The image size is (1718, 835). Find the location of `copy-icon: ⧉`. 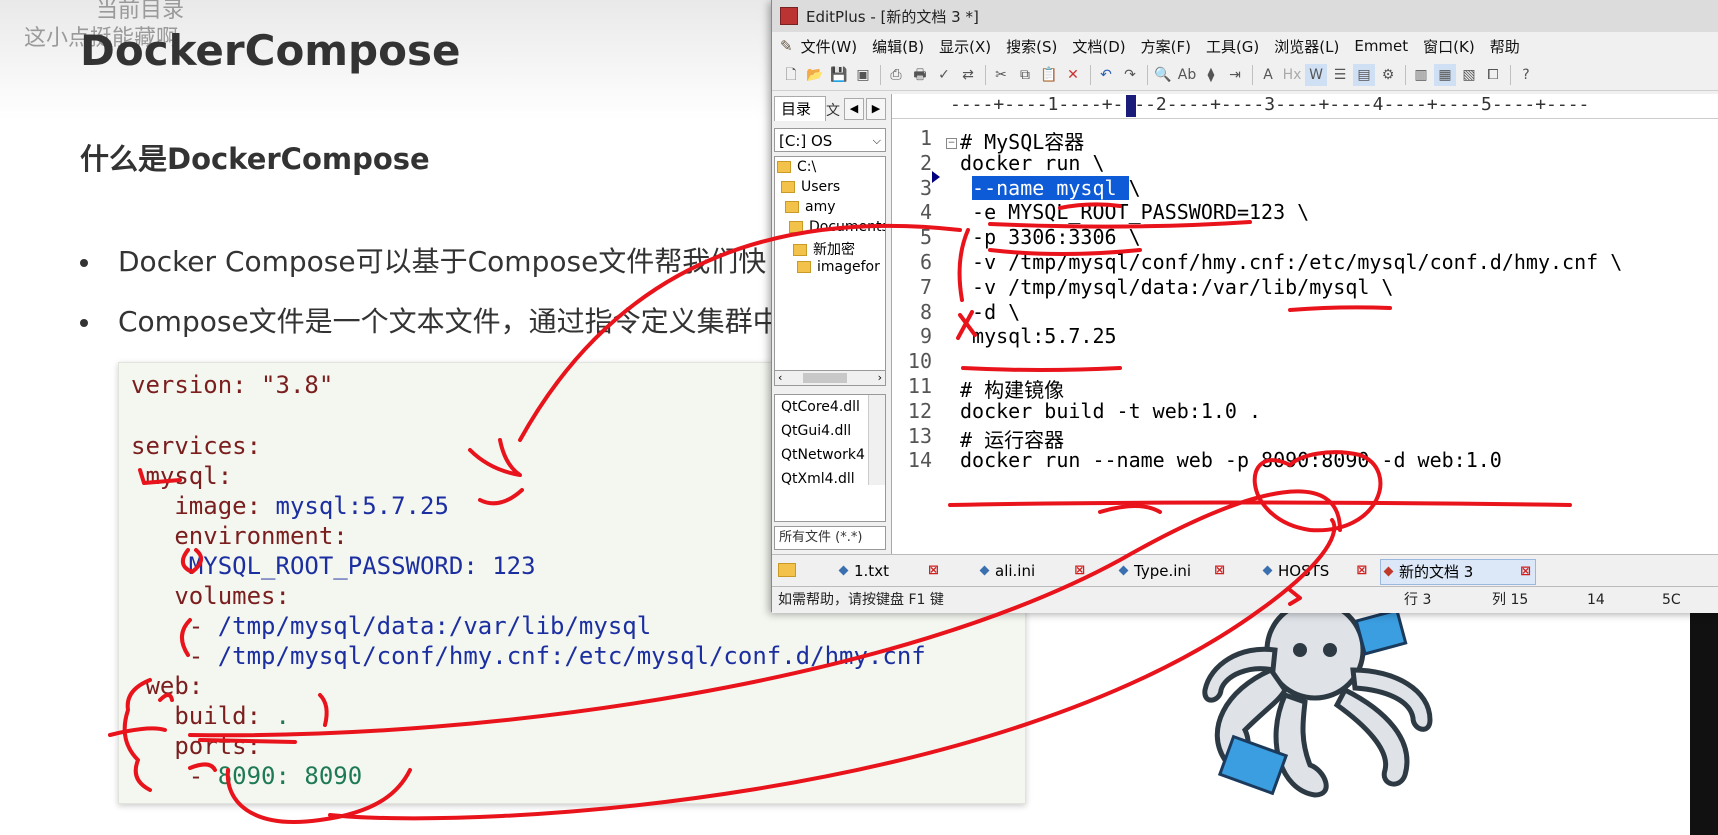

copy-icon: ⧉ is located at coordinates (1025, 75).